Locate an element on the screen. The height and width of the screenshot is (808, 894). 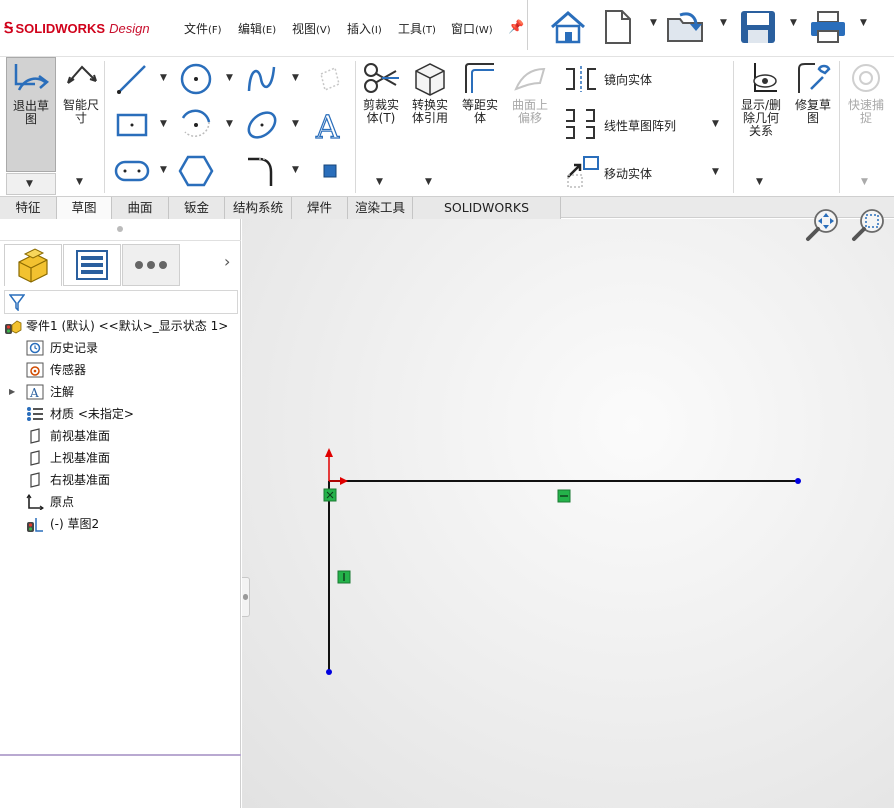
tree-item-origin: 原点 is located at coordinates (120, 502).